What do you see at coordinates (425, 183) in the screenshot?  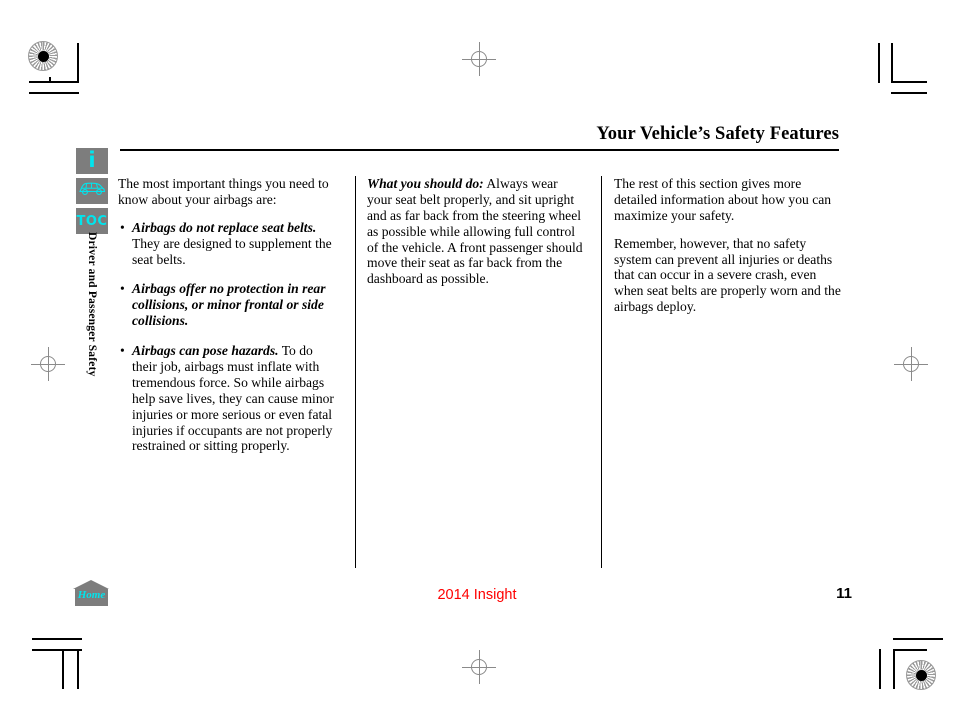 I see `what-you-should-do-lead: What you should do:` at bounding box center [425, 183].